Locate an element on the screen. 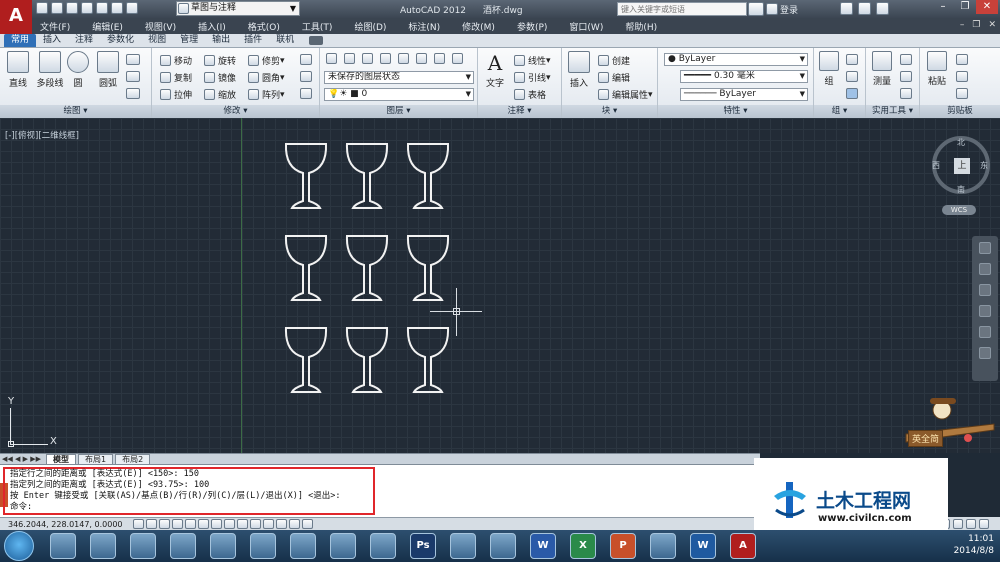 This screenshot has height=562, width=1000. mirror-button: 镜像 is located at coordinates (220, 77).